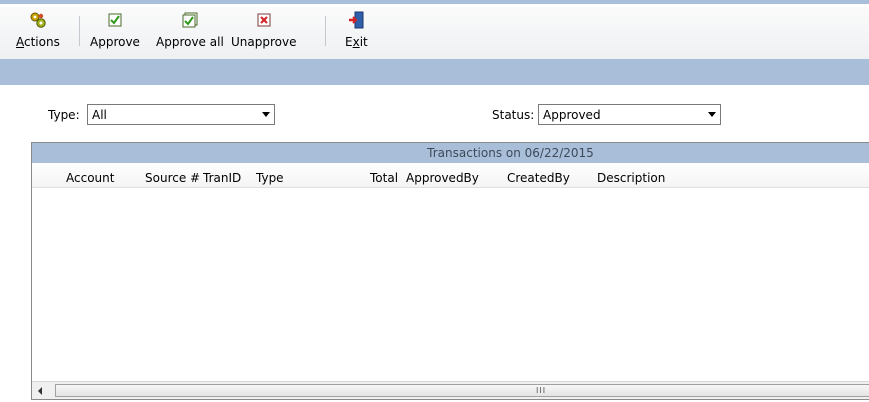 The width and height of the screenshot is (869, 402). I want to click on status-label: Status:, so click(513, 115).